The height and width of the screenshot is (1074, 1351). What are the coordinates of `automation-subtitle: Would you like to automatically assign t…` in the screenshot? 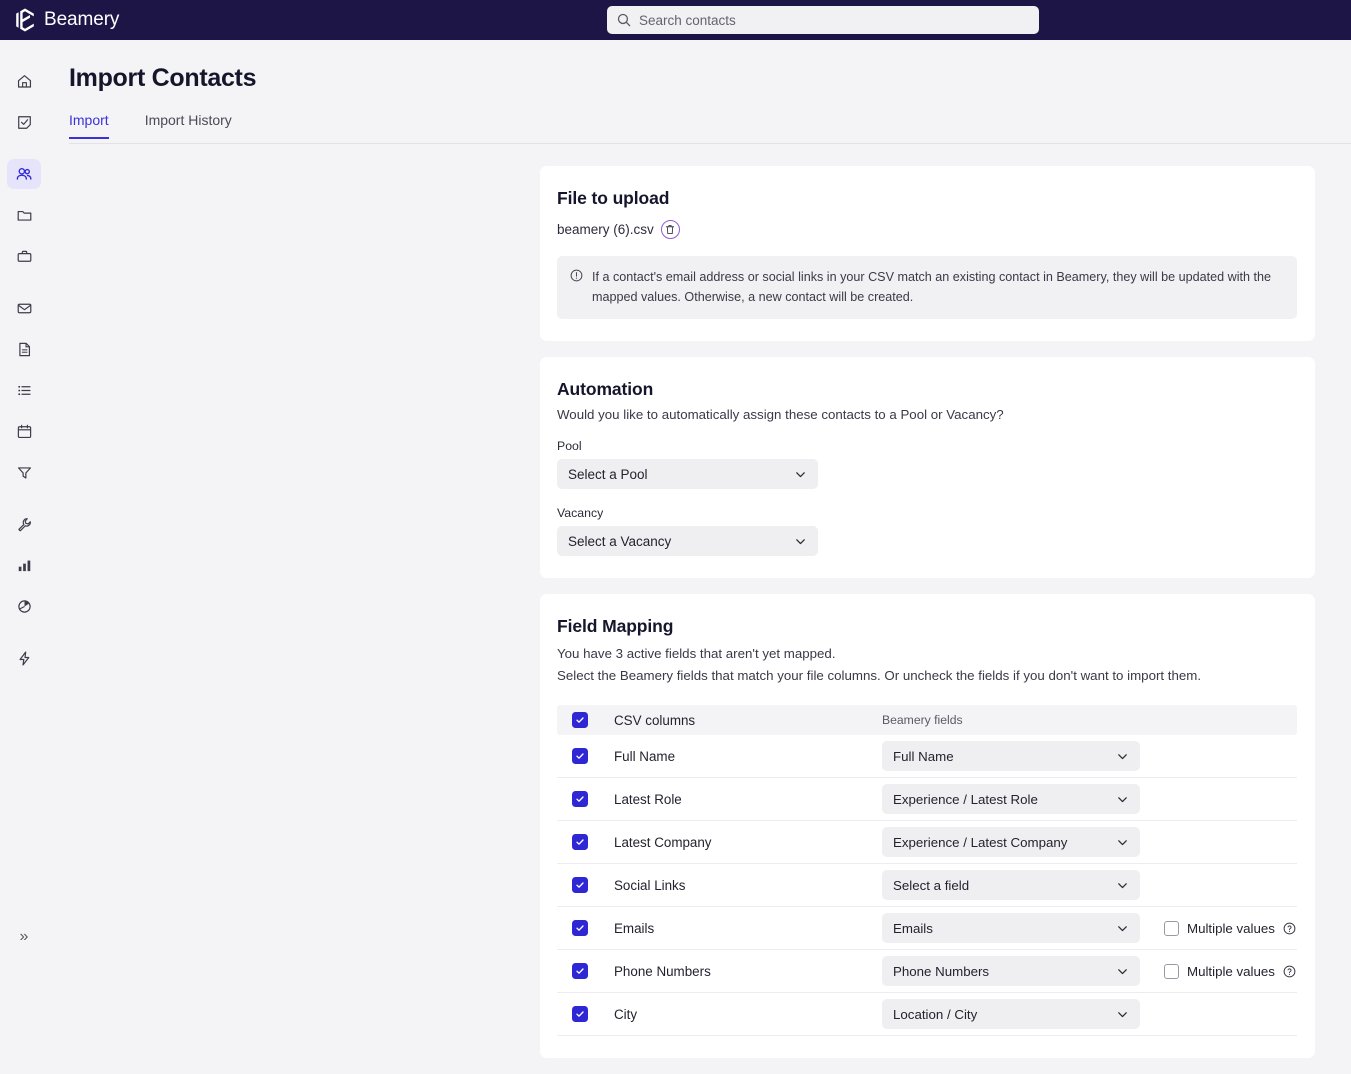 It's located at (780, 415).